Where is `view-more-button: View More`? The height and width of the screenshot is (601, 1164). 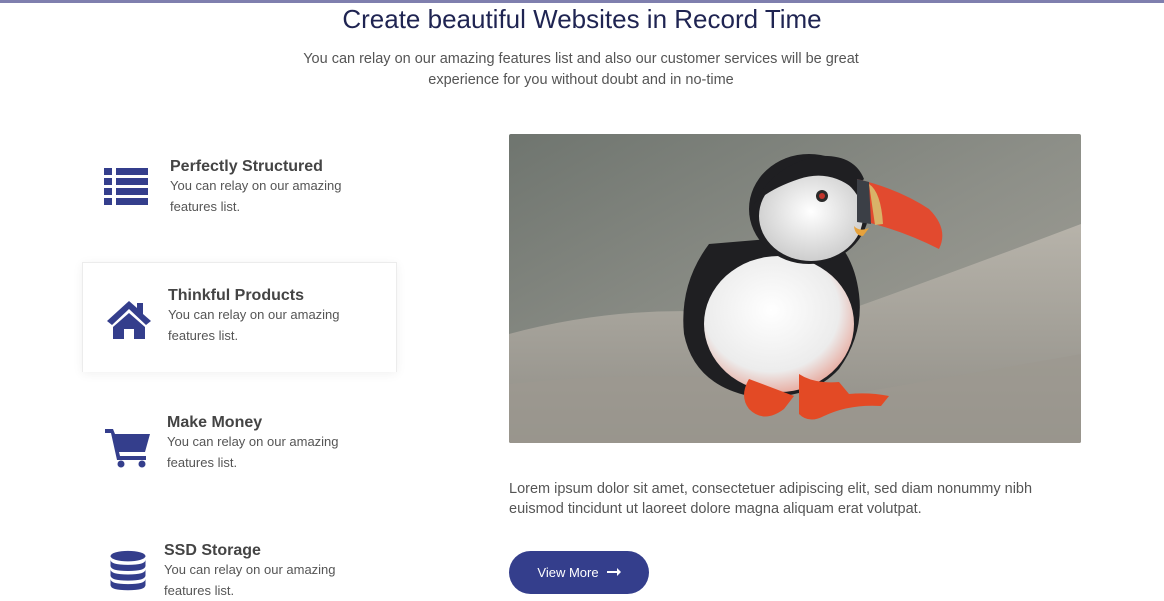
view-more-button: View More is located at coordinates (579, 572).